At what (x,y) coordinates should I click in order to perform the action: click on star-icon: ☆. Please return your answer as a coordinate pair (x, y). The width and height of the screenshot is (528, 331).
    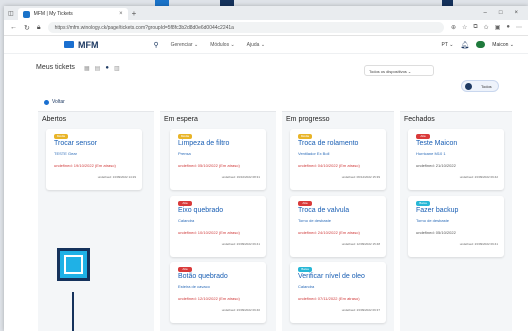
    Looking at the image, I should click on (464, 27).